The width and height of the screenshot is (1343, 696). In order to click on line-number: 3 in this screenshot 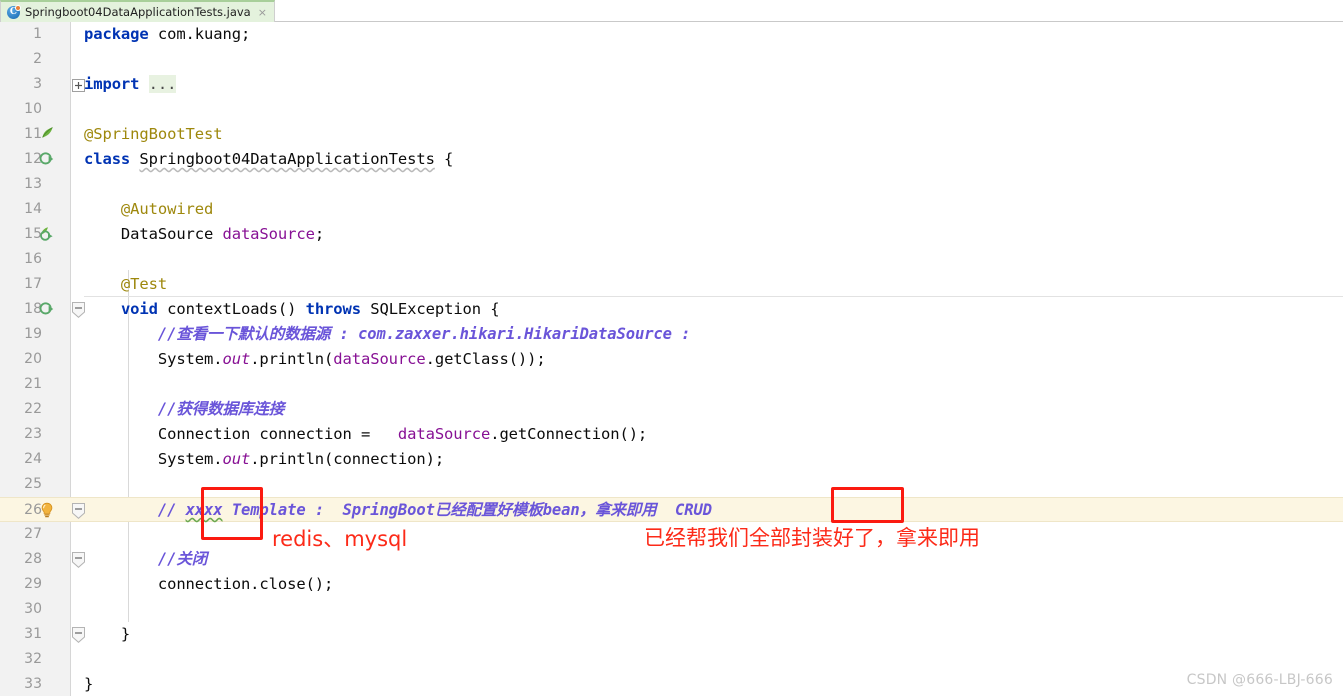, I will do `click(37, 84)`.